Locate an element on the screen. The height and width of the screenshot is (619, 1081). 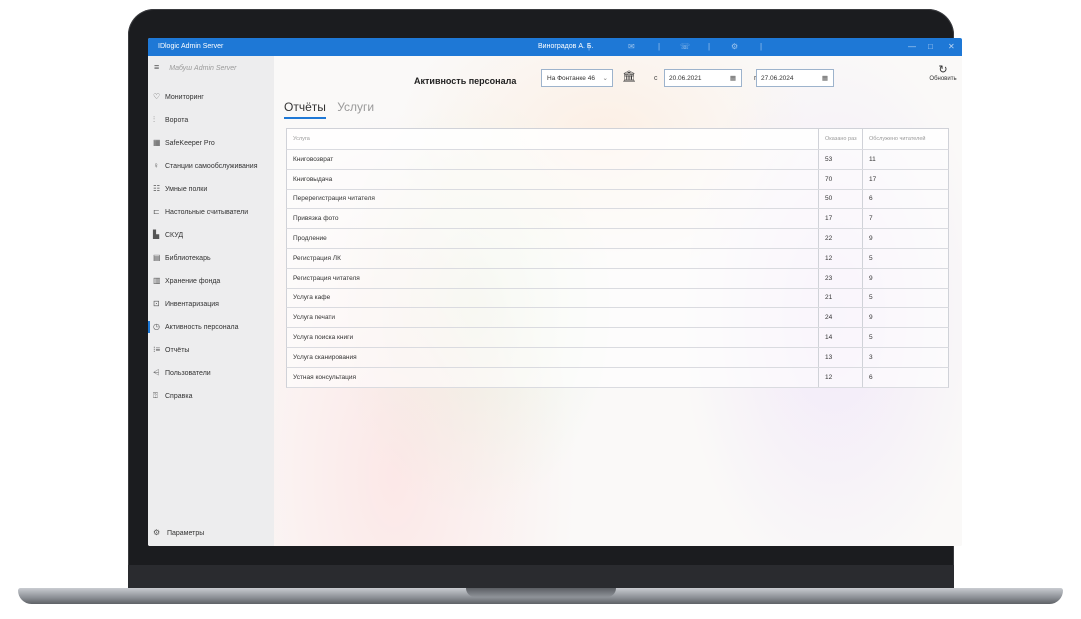
column-header-count: Оказано раз is located at coordinates (840, 139).